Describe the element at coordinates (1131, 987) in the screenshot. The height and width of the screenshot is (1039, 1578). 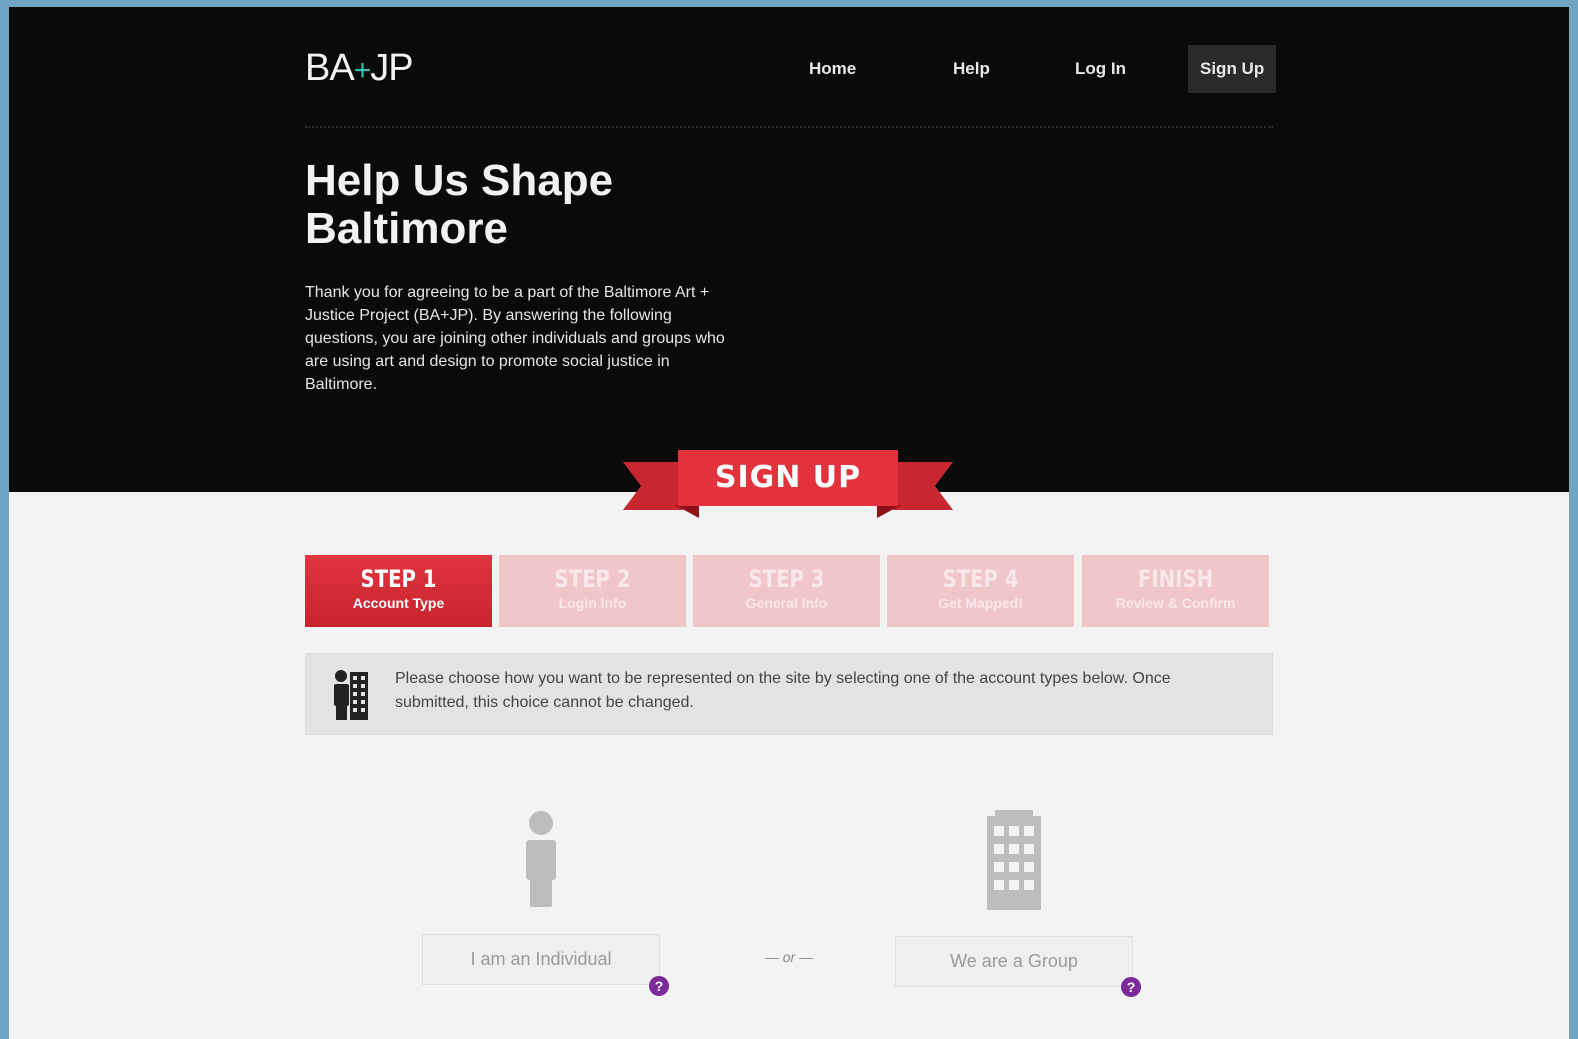
I see `group-help-icon: ?` at that location.